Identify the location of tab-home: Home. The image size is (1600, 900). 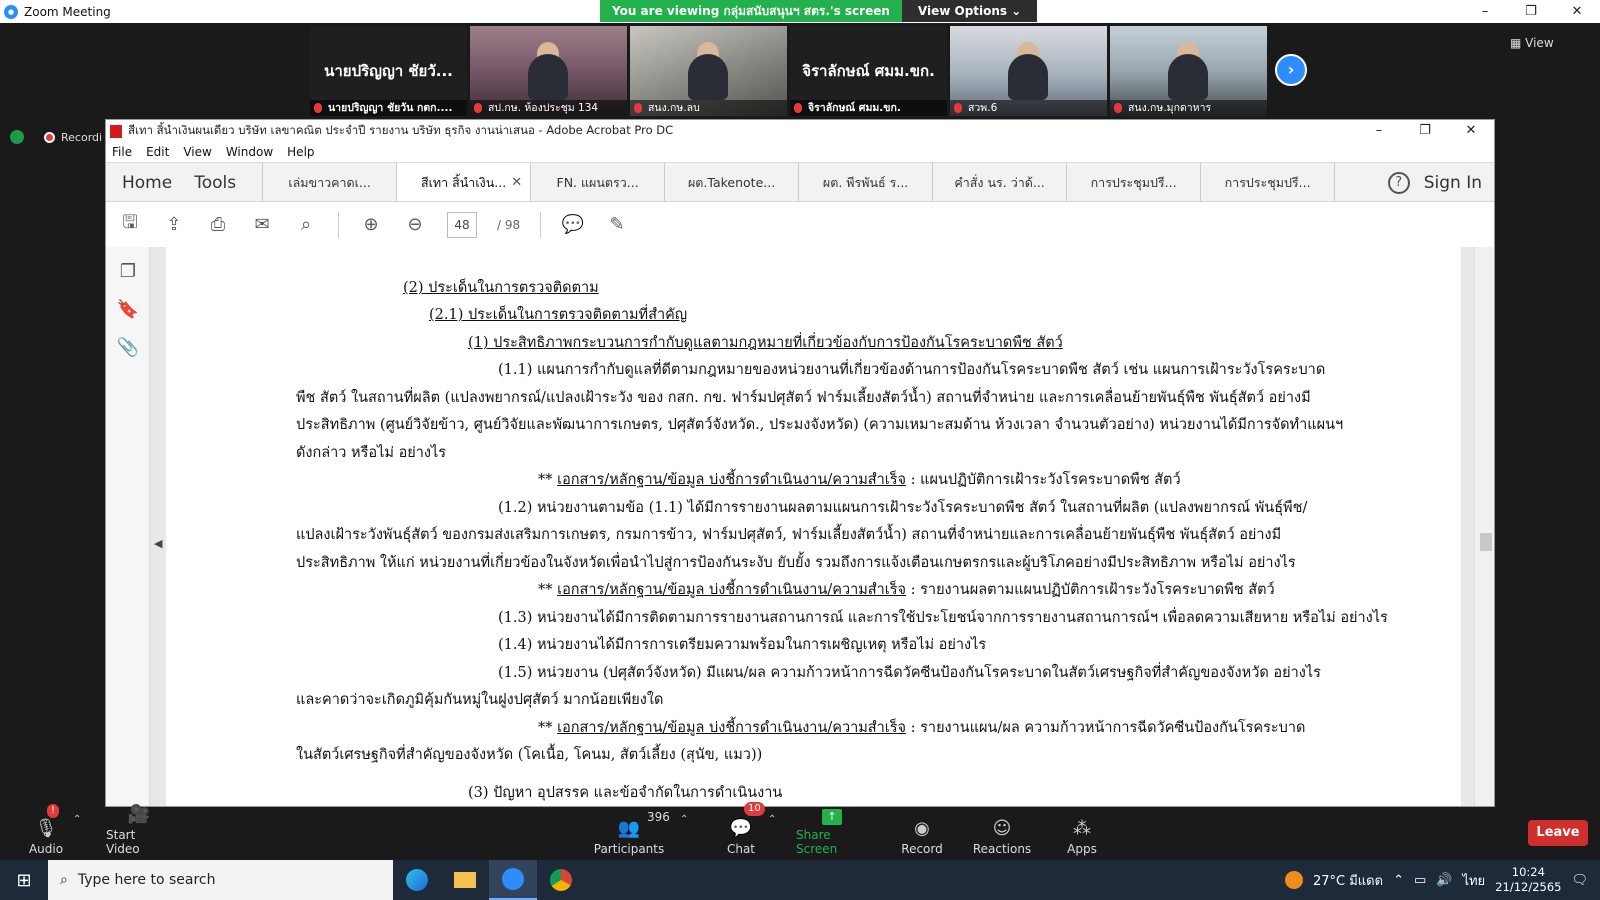
(147, 182).